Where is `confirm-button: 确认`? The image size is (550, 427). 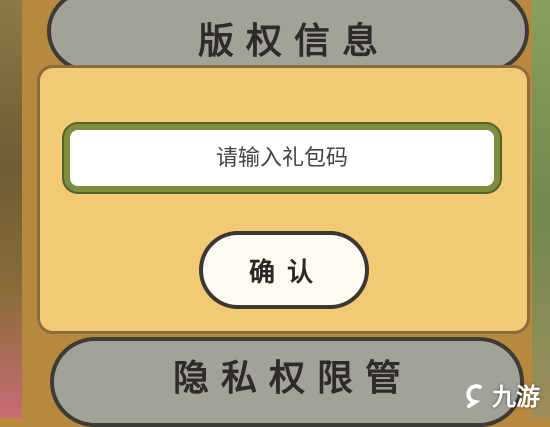 confirm-button: 确认 is located at coordinates (284, 270).